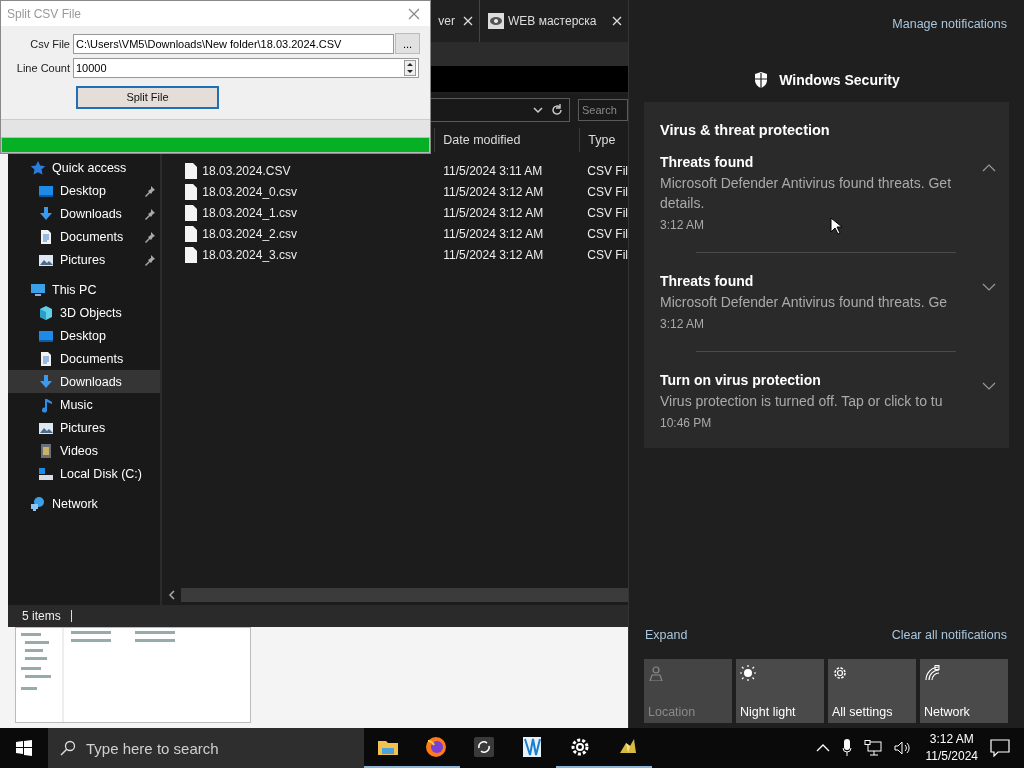 Image resolution: width=1024 pixels, height=768 pixels. I want to click on field-label: Line Count, so click(43, 67).